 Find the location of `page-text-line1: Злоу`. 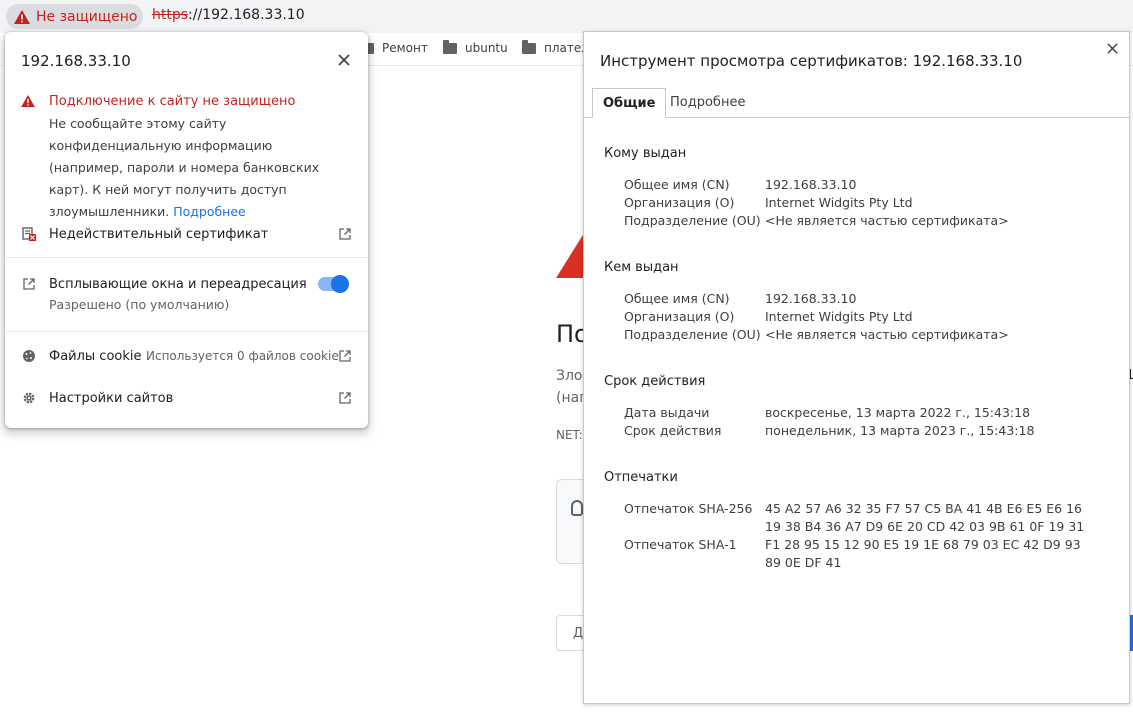

page-text-line1: Злоу is located at coordinates (571, 376).